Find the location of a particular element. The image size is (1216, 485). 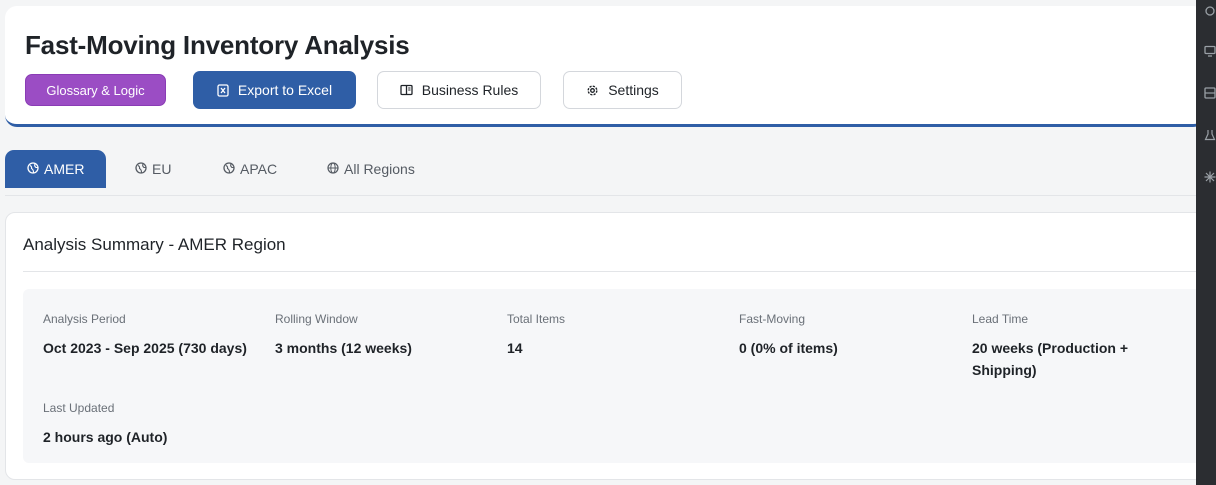

tab-amer: AMER is located at coordinates (56, 169).